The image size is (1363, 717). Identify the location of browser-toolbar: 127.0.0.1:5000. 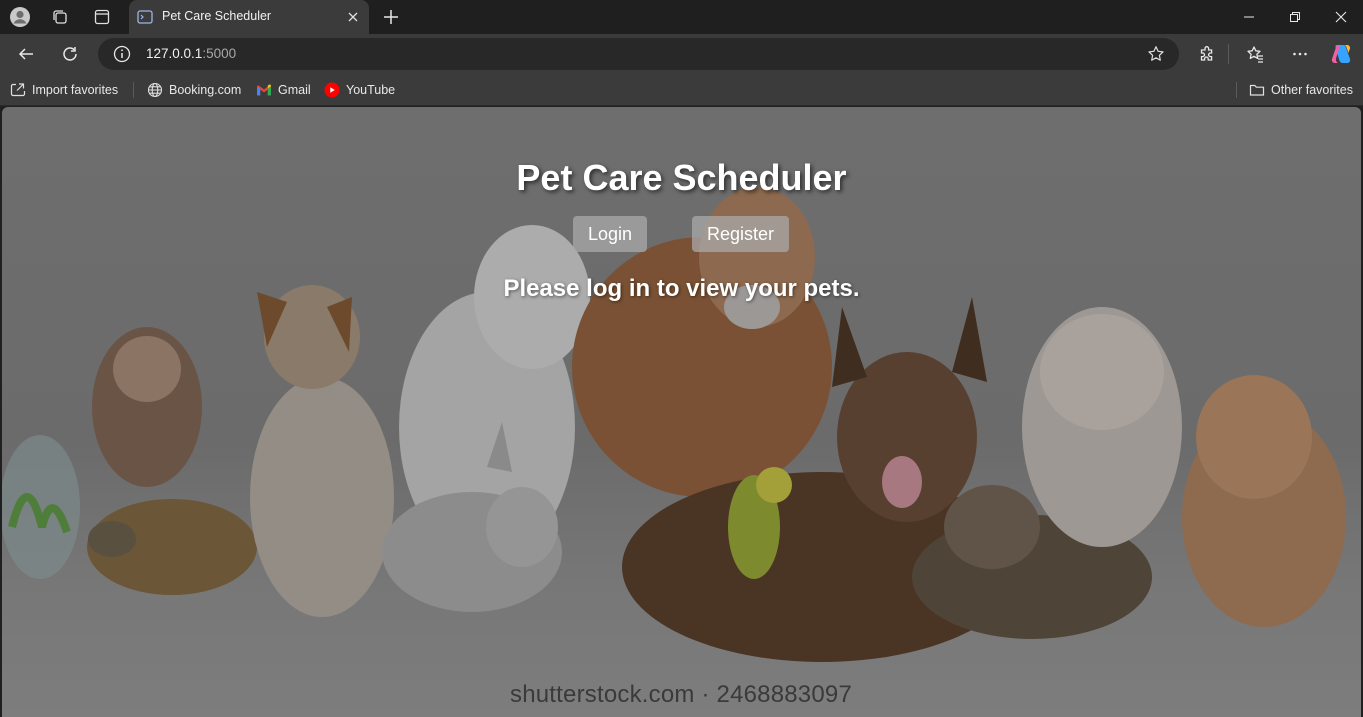
(681, 54).